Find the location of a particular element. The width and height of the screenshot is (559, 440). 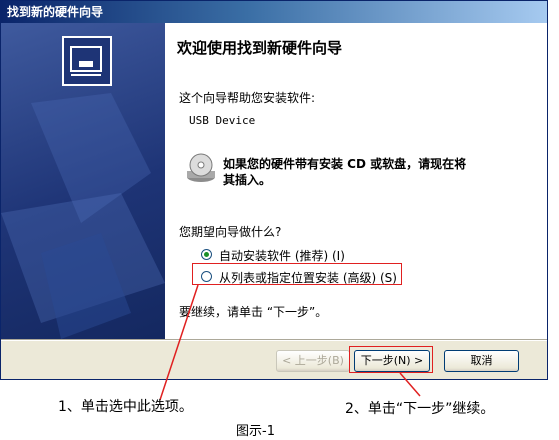

annotation-lines is located at coordinates (290, 342).